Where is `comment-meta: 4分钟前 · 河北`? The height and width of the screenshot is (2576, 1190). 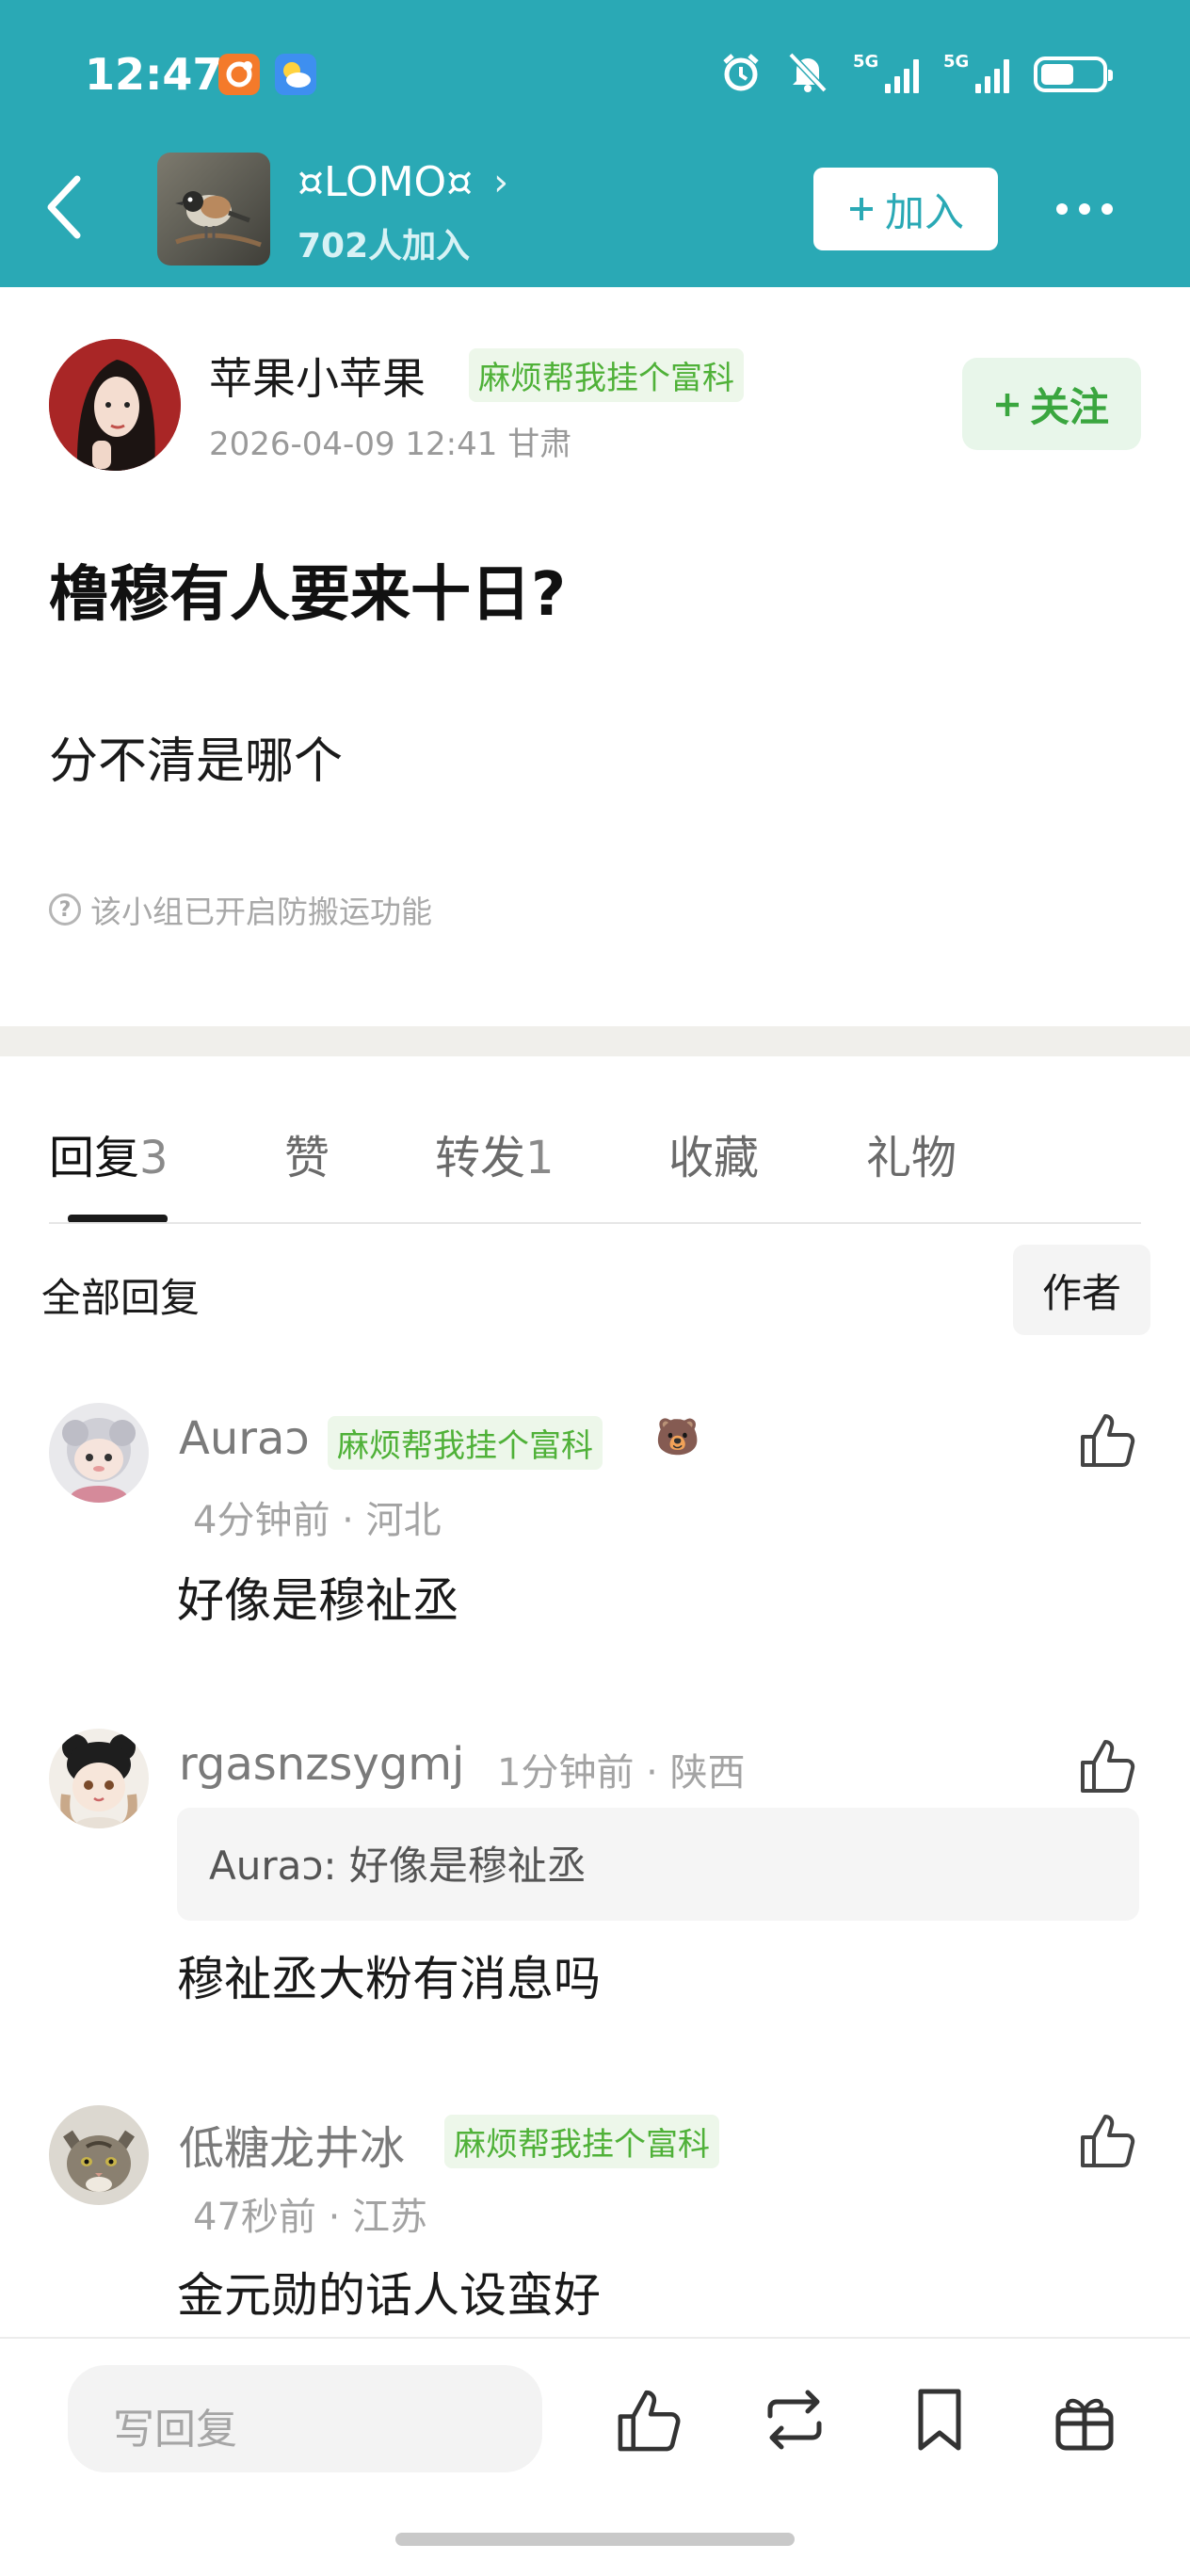 comment-meta: 4分钟前 · 河北 is located at coordinates (317, 1520).